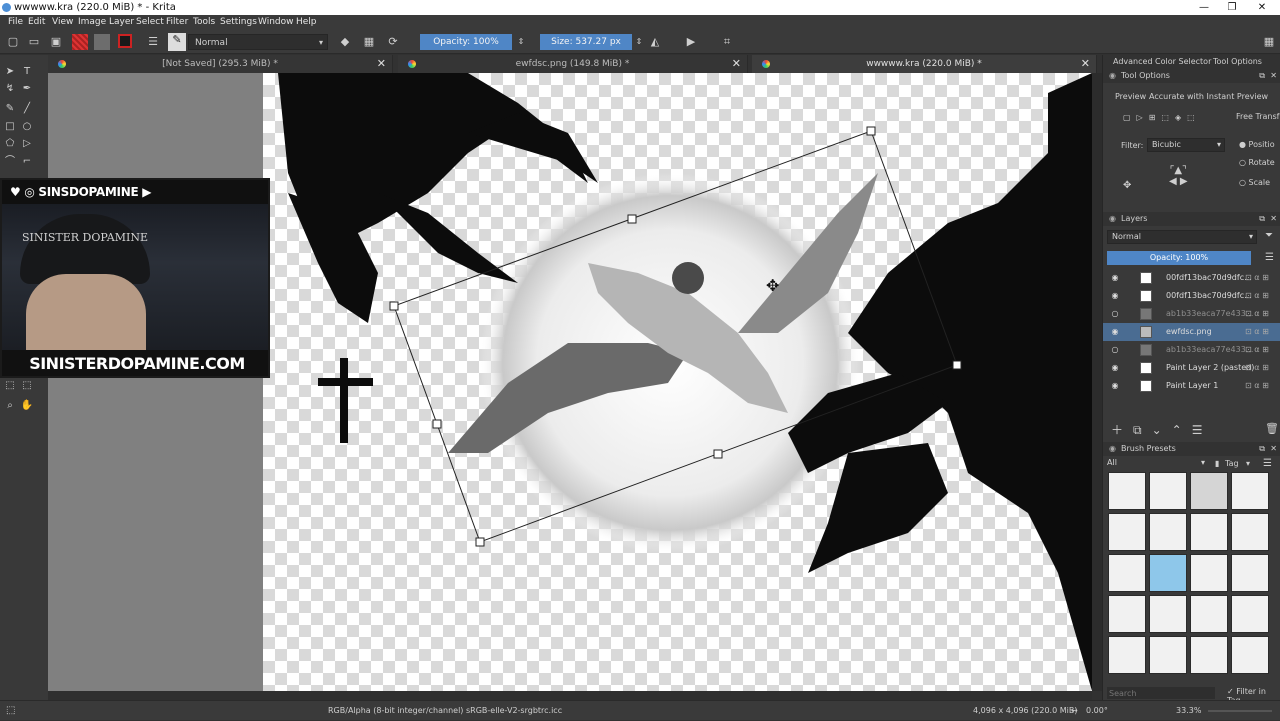 The image size is (1280, 721). I want to click on tab-ewfdsc: ewfdsc.png (149.8 MiB) * ✕, so click(573, 64).